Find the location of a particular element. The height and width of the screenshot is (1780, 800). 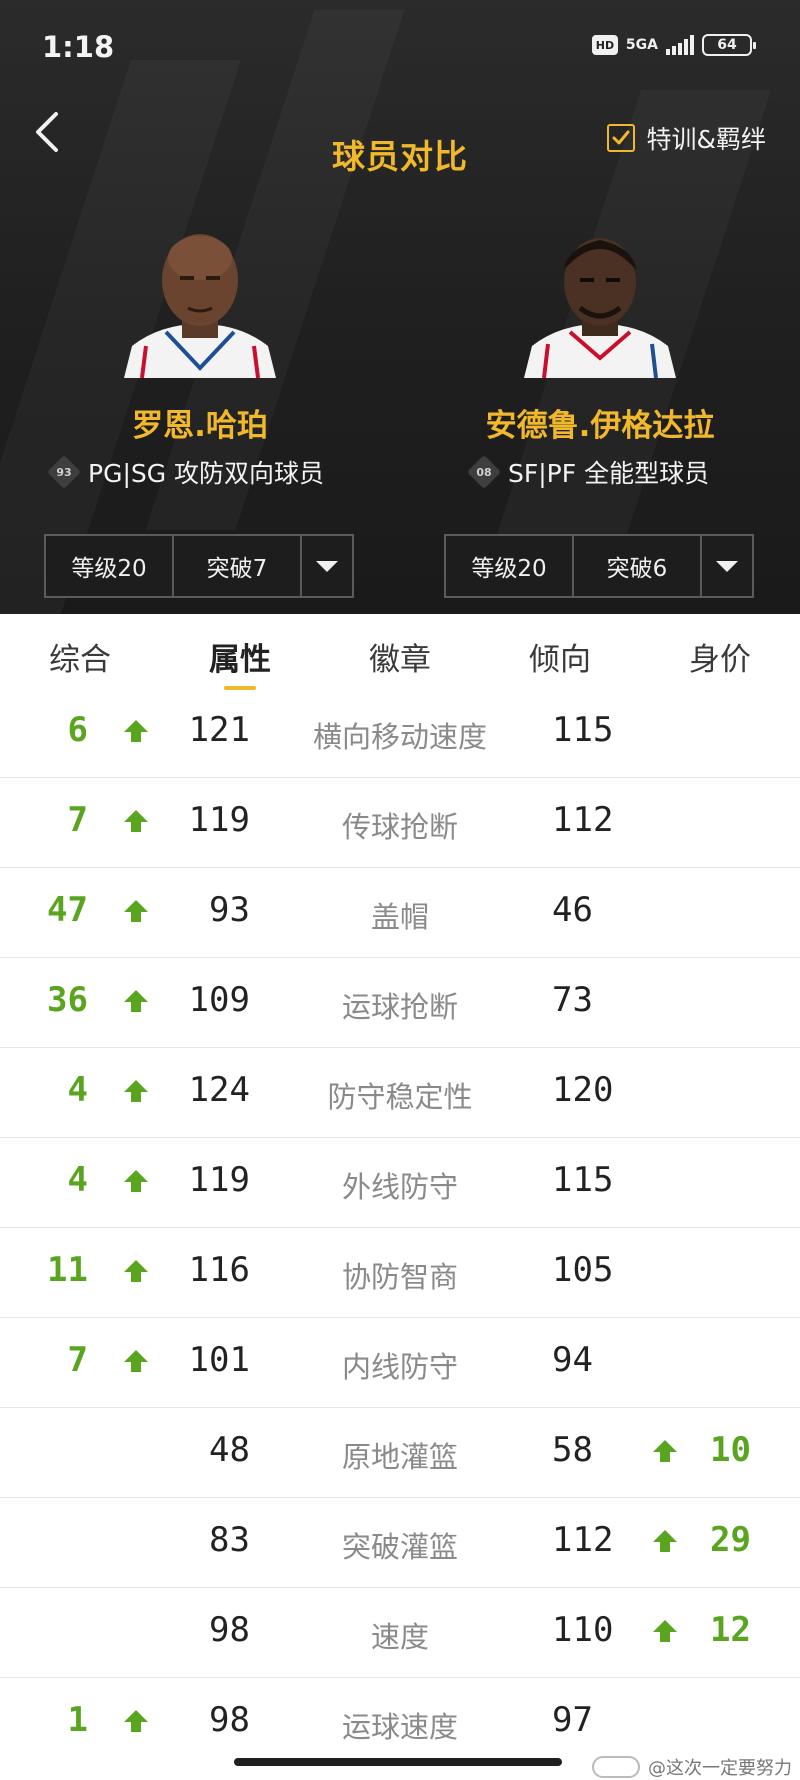

triangle-down-icon is located at coordinates (727, 566).